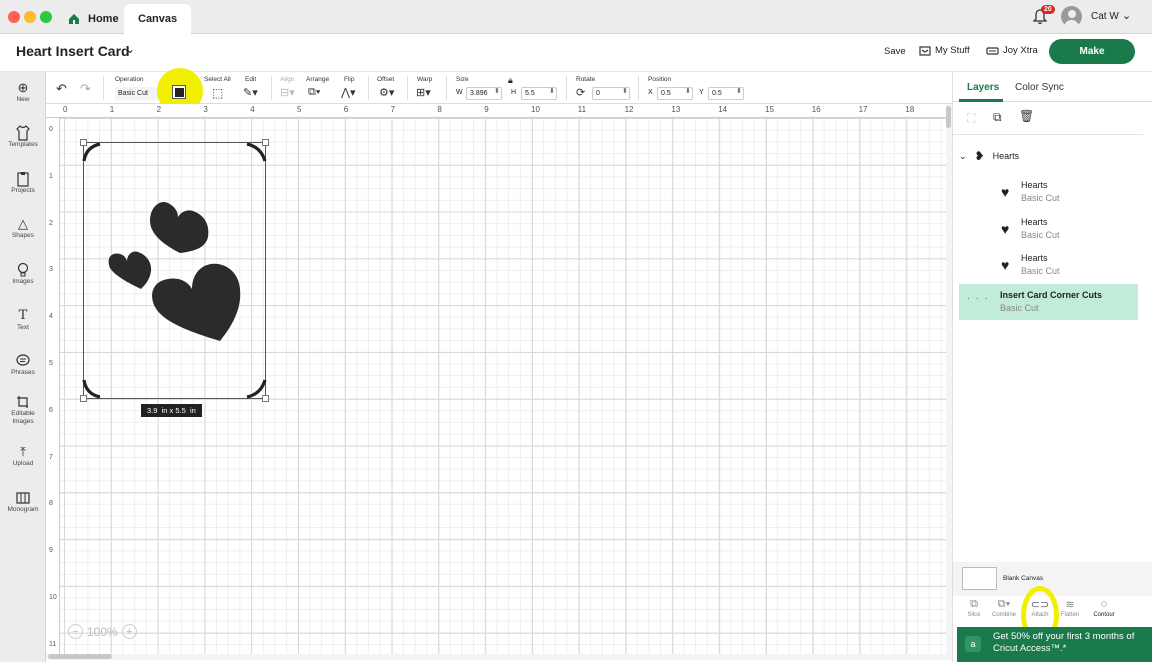  Describe the element at coordinates (1043, 17) in the screenshot. I see `notifications-button: 20` at that location.